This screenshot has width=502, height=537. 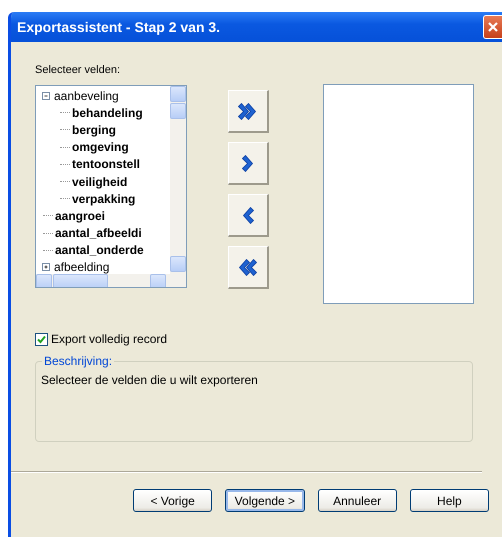 What do you see at coordinates (80, 215) in the screenshot?
I see `tree-item: aangroei` at bounding box center [80, 215].